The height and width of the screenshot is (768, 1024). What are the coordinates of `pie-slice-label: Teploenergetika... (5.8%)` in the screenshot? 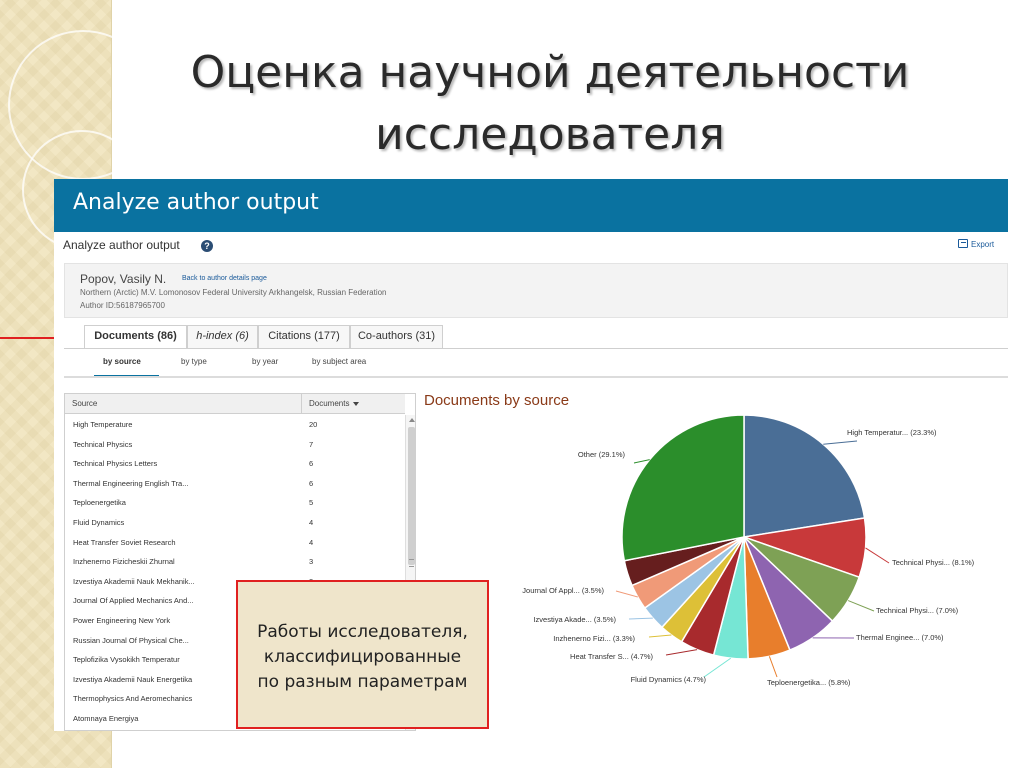 It's located at (809, 682).